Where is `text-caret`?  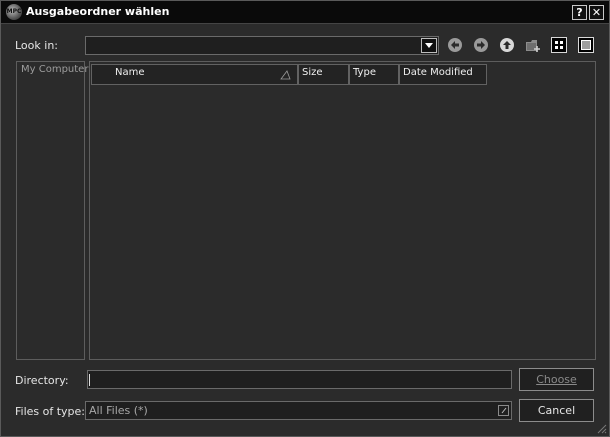 text-caret is located at coordinates (89, 380).